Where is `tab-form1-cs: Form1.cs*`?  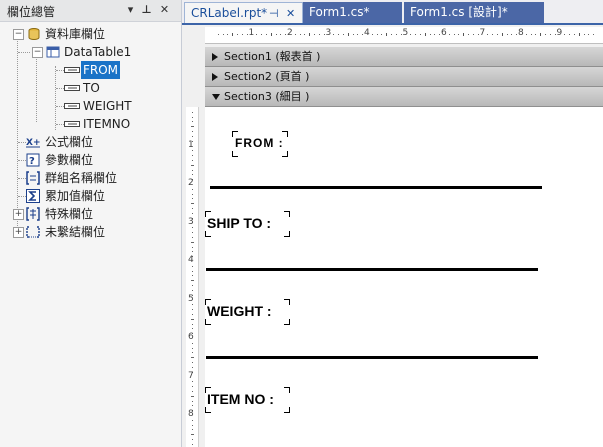
tab-form1-cs: Form1.cs* is located at coordinates (352, 12).